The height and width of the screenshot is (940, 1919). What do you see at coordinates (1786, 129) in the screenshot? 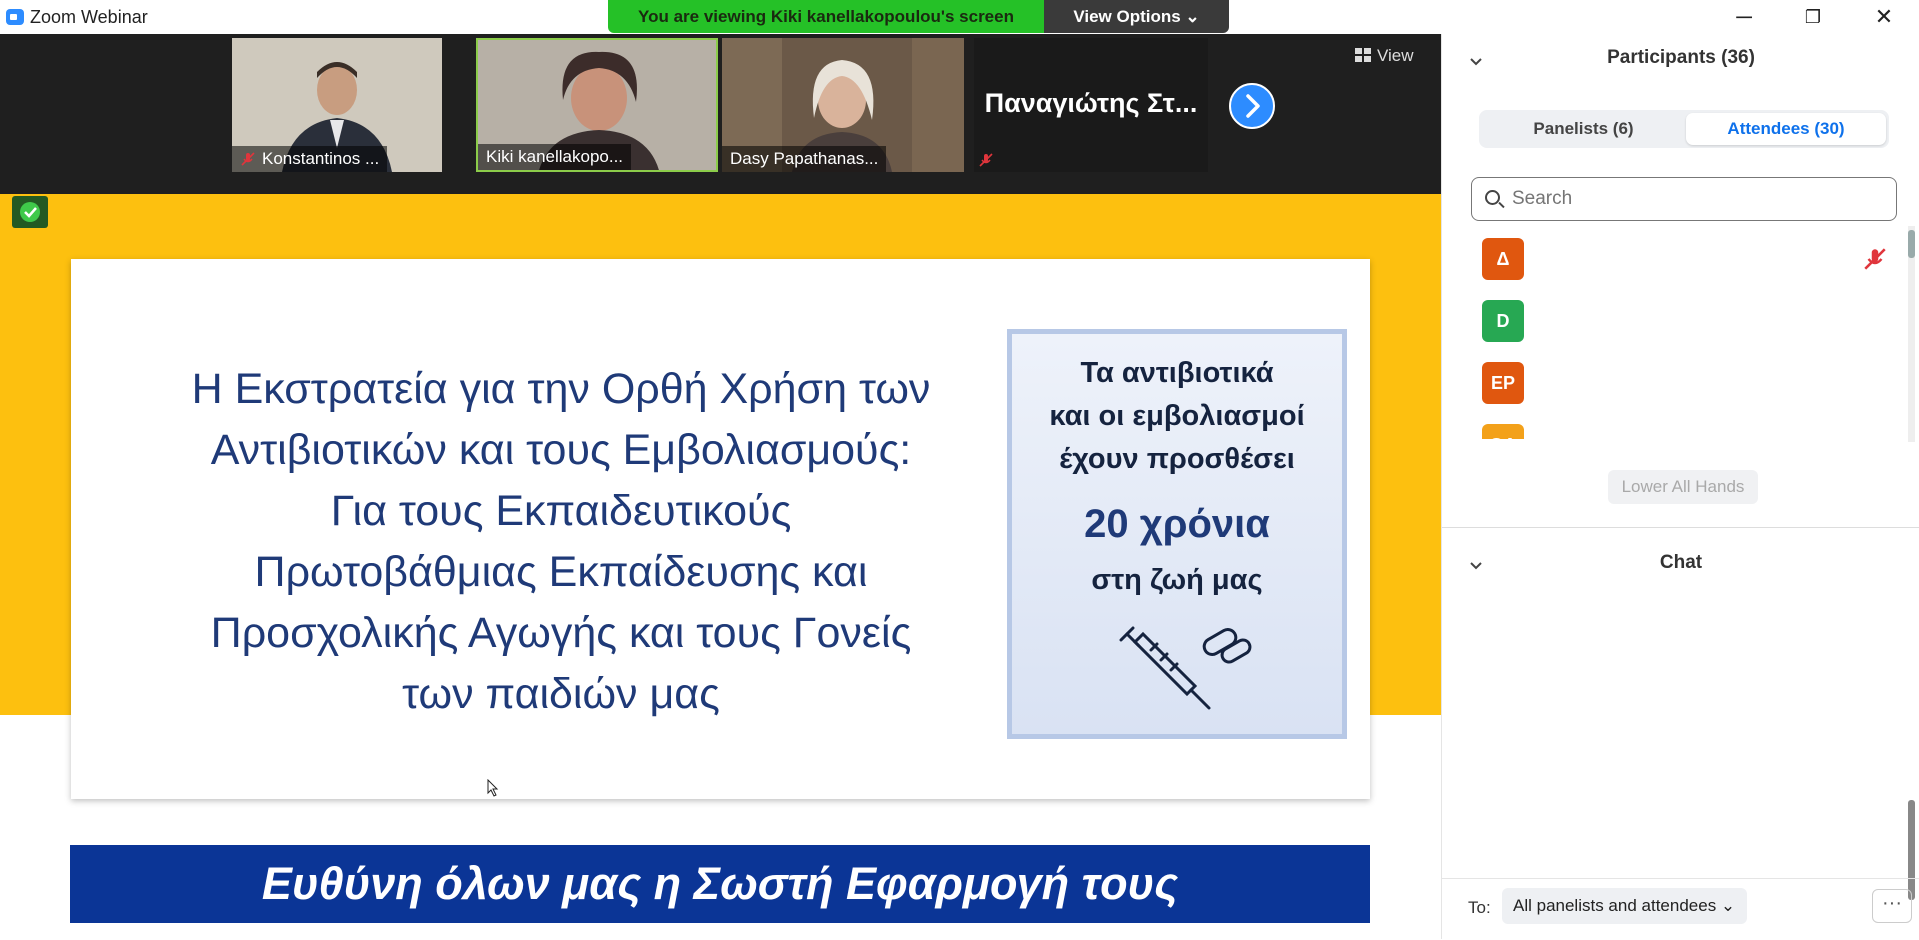
I see `tab-attendees: Attendees (30)` at bounding box center [1786, 129].